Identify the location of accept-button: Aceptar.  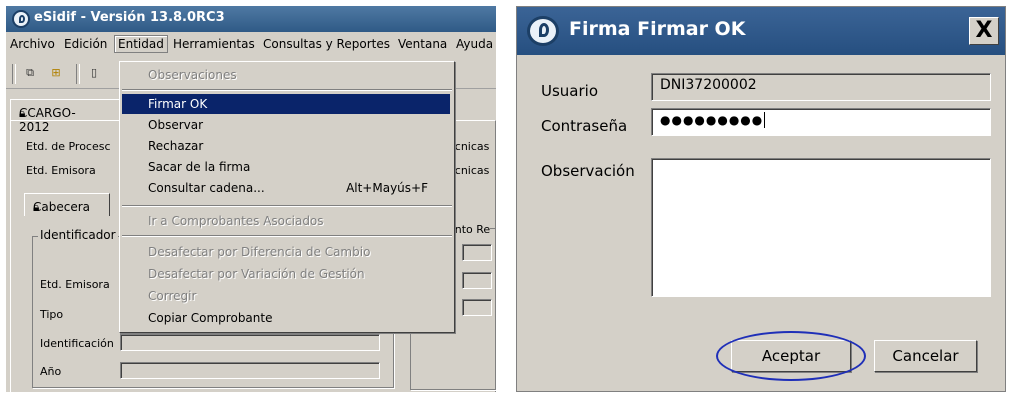
(791, 356).